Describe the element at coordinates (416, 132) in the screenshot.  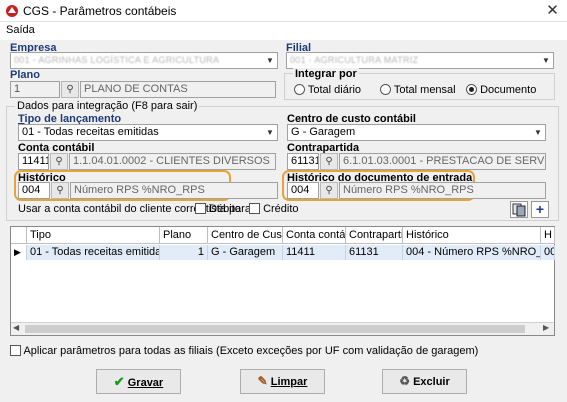
I see `centro-select: G - Garagem ▼` at that location.